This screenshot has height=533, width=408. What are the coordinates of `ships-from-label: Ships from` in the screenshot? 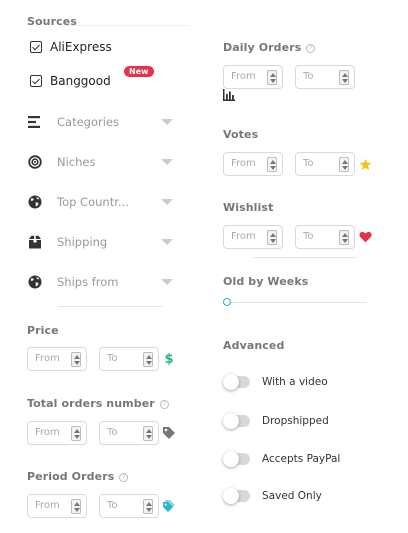 It's located at (88, 282).